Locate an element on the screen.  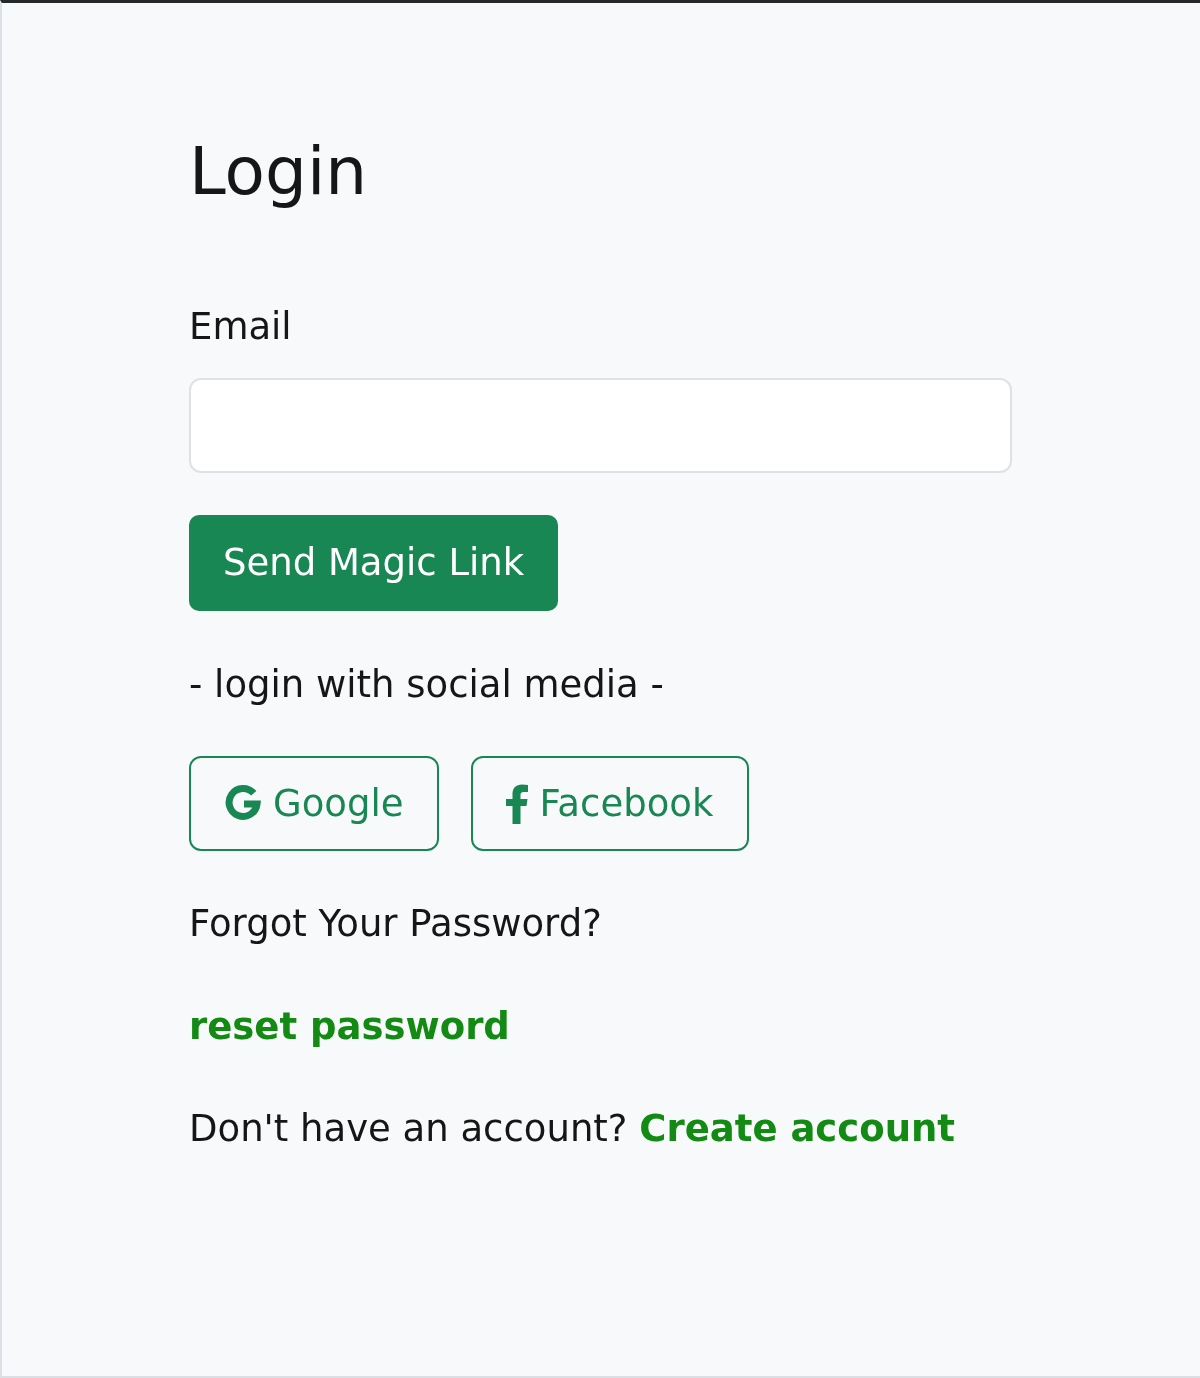
send-magic-link-button: Send Magic Link is located at coordinates (374, 563).